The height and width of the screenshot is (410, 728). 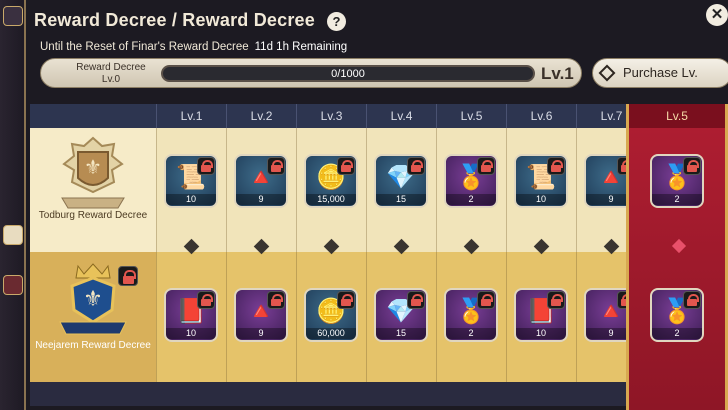 What do you see at coordinates (331, 116) in the screenshot?
I see `level-header-3: Lv.3` at bounding box center [331, 116].